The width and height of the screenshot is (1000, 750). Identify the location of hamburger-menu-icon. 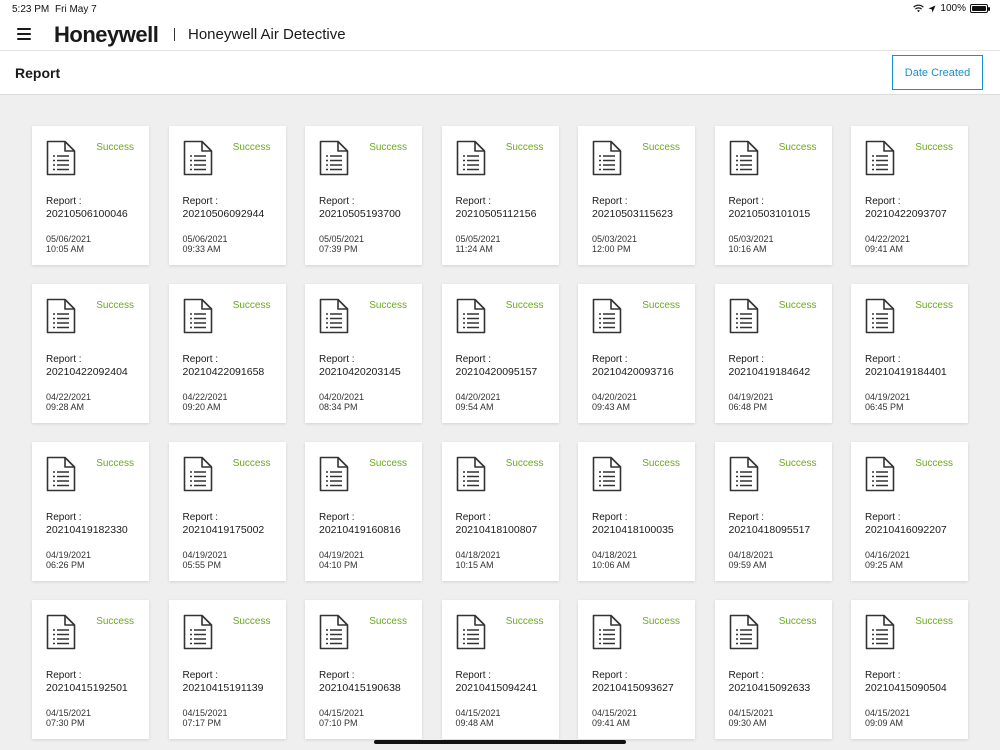
(24, 34).